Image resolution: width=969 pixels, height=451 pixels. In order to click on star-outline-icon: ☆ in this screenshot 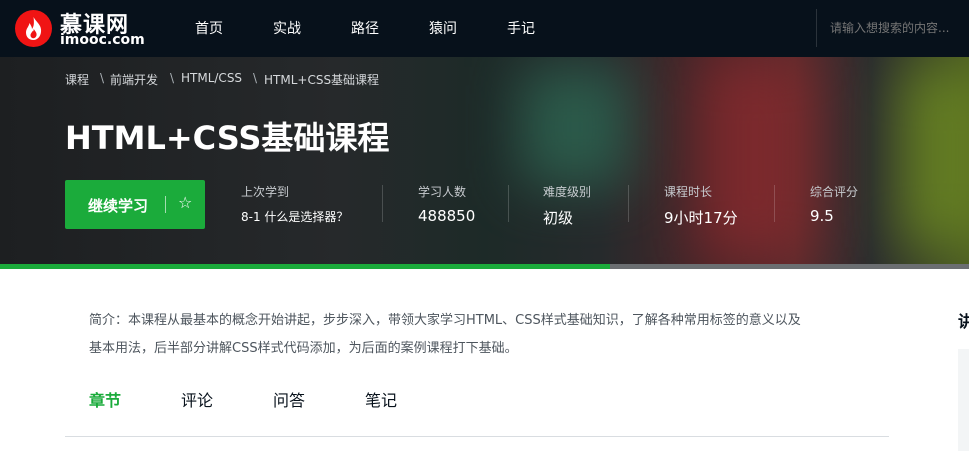, I will do `click(185, 202)`.